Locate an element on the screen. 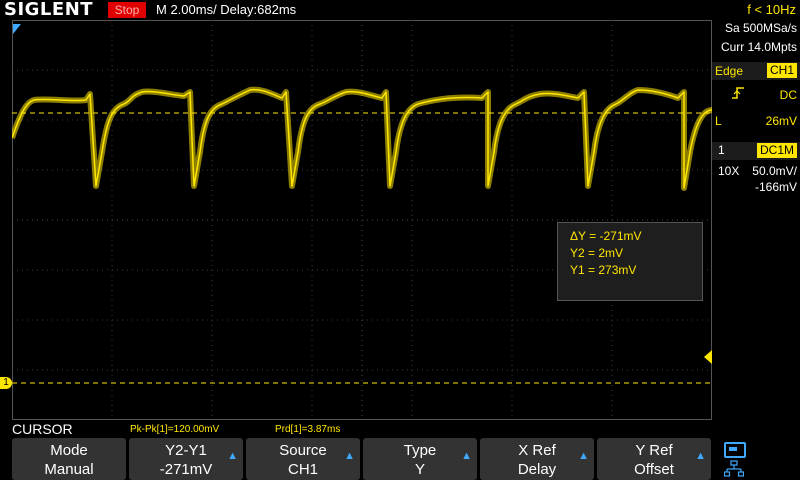 The height and width of the screenshot is (480, 800). cursor-readout-box: ΔY = -271mV Y2 = 2mV Y1 = 273mV is located at coordinates (630, 261).